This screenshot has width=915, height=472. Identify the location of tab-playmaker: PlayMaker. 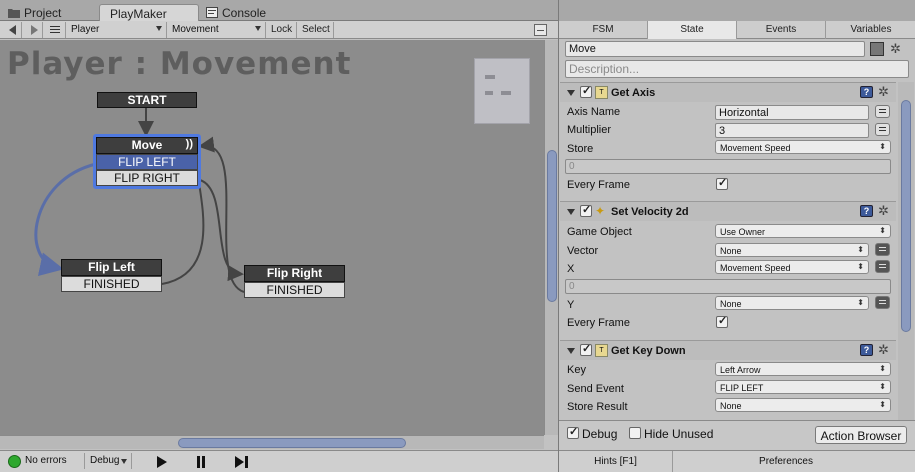
(149, 12).